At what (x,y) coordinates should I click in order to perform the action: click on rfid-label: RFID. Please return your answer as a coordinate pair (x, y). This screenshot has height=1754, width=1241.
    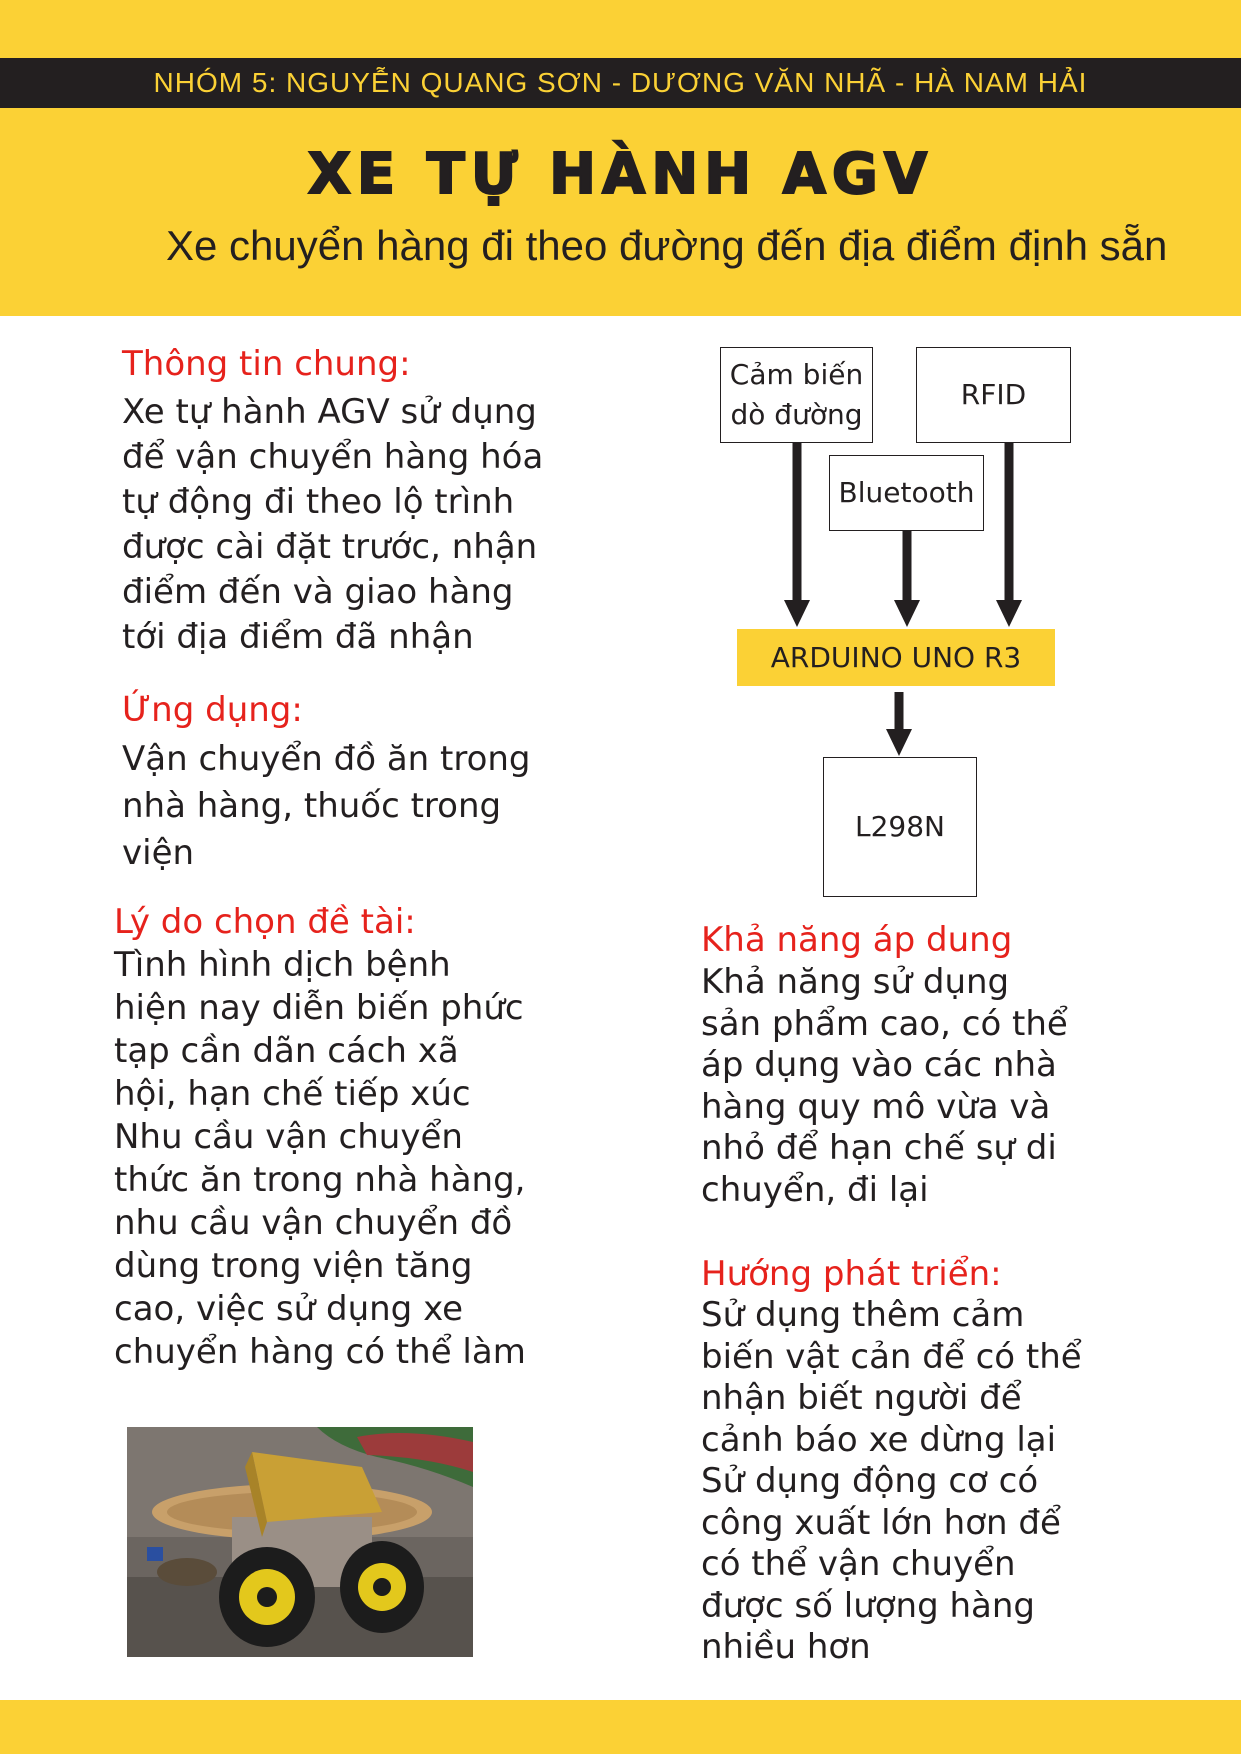
    Looking at the image, I should click on (993, 394).